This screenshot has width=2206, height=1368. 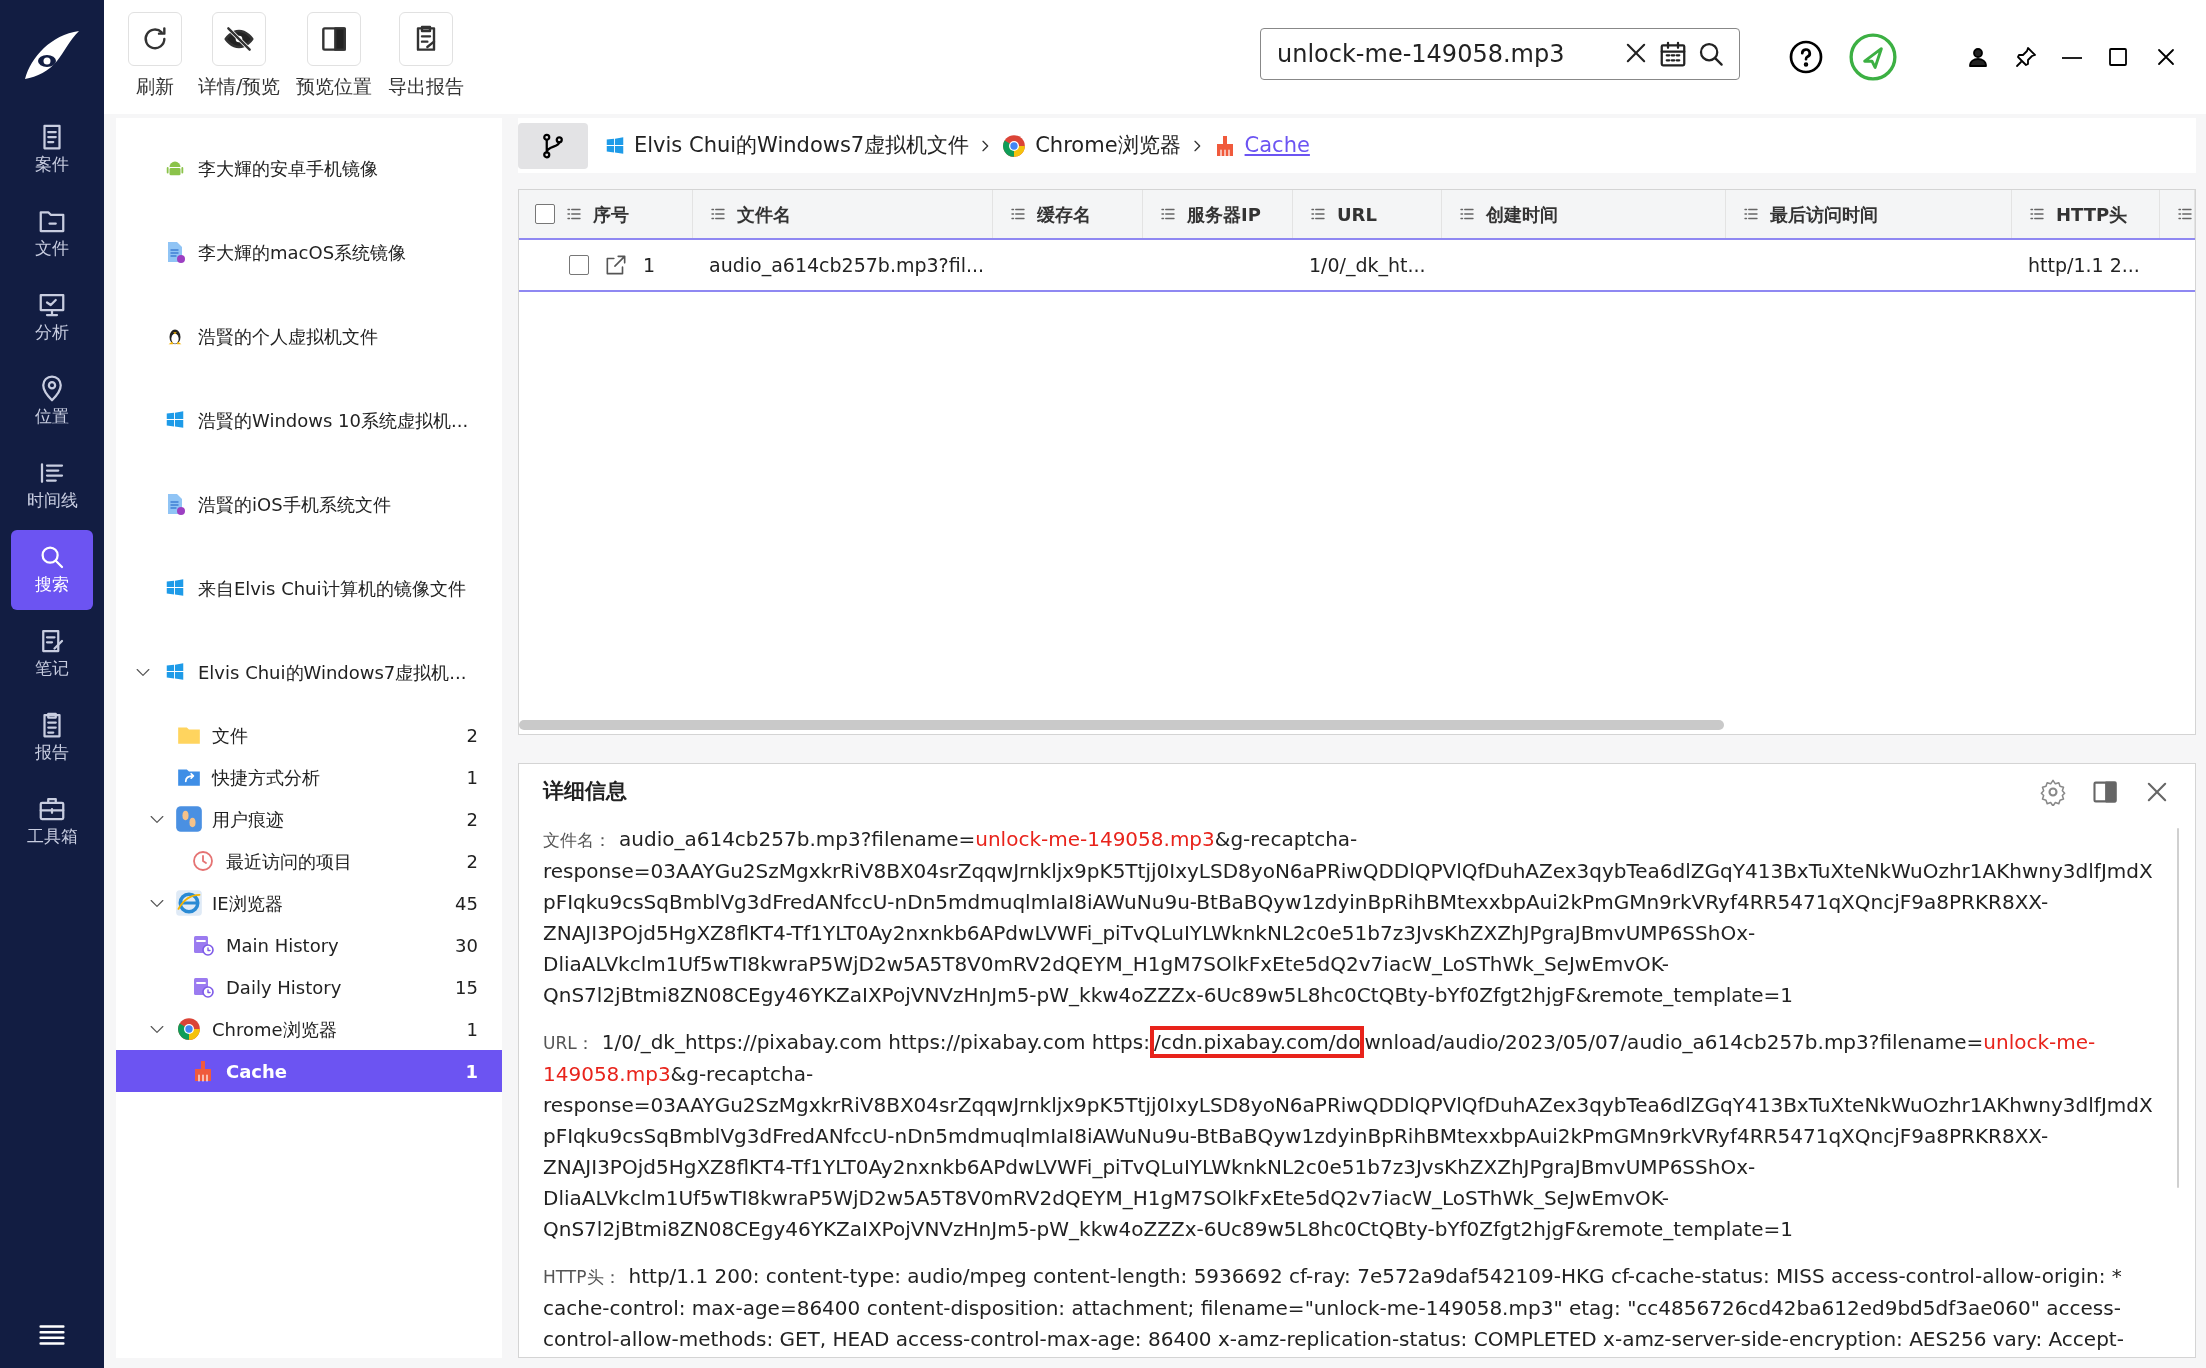 What do you see at coordinates (239, 56) in the screenshot?
I see `toolbar-button: 详情/预览` at bounding box center [239, 56].